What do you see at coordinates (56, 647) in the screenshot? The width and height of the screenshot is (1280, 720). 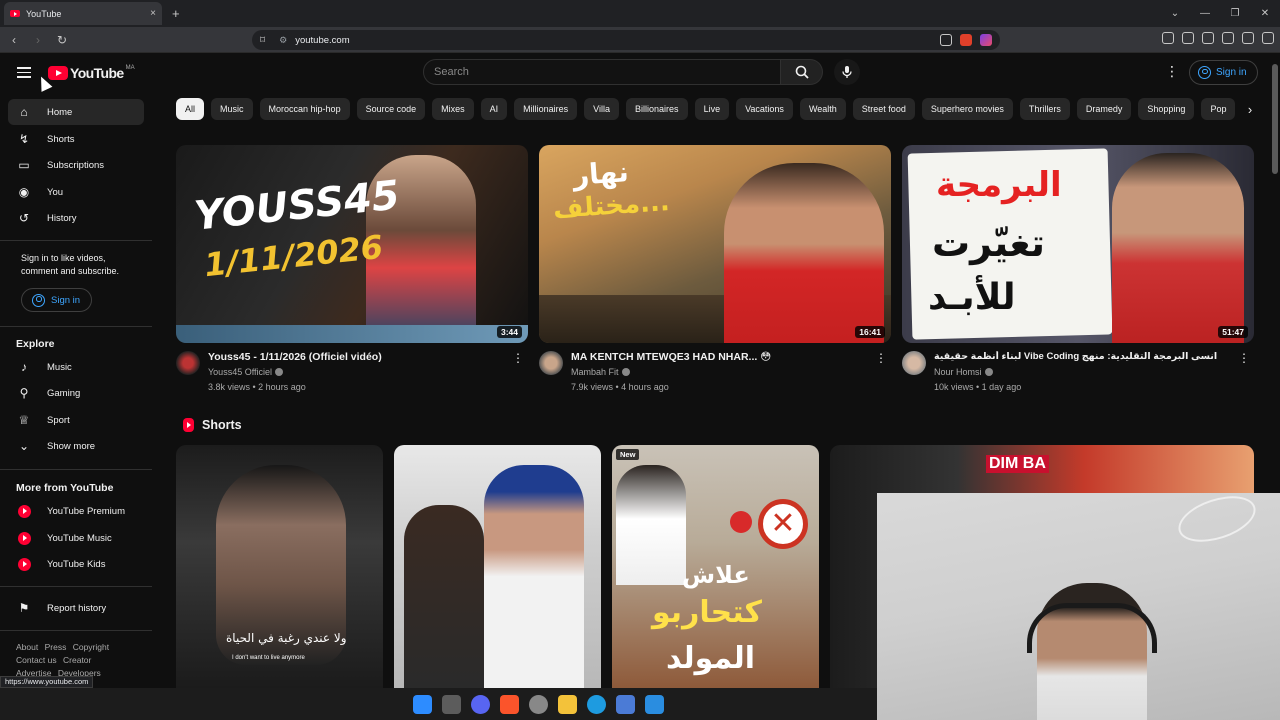 I see `footer-link-press: Press` at bounding box center [56, 647].